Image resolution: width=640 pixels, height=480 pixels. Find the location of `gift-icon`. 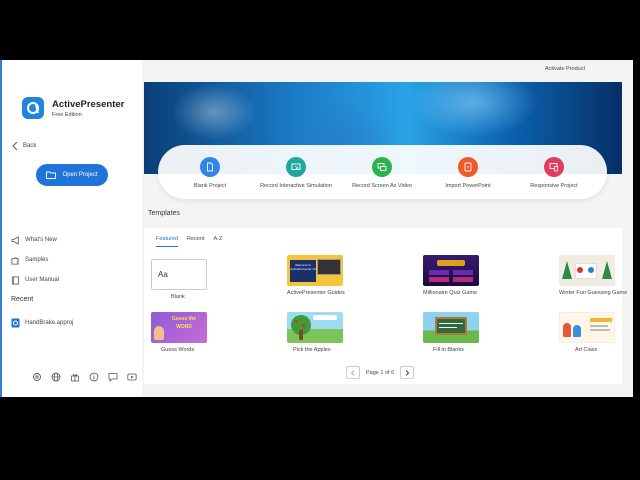

gift-icon is located at coordinates (75, 377).